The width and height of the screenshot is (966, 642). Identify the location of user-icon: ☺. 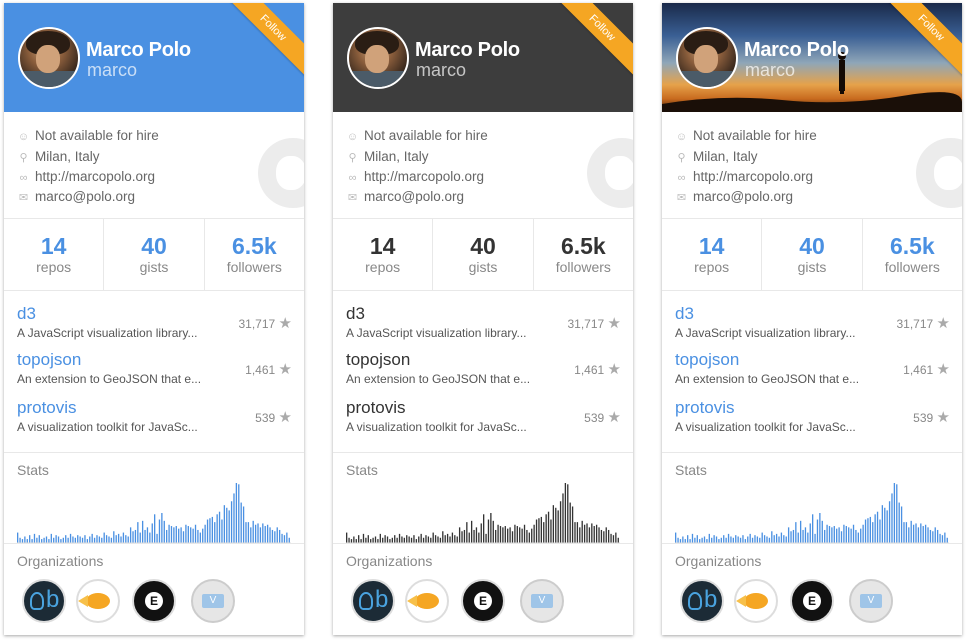
(352, 137).